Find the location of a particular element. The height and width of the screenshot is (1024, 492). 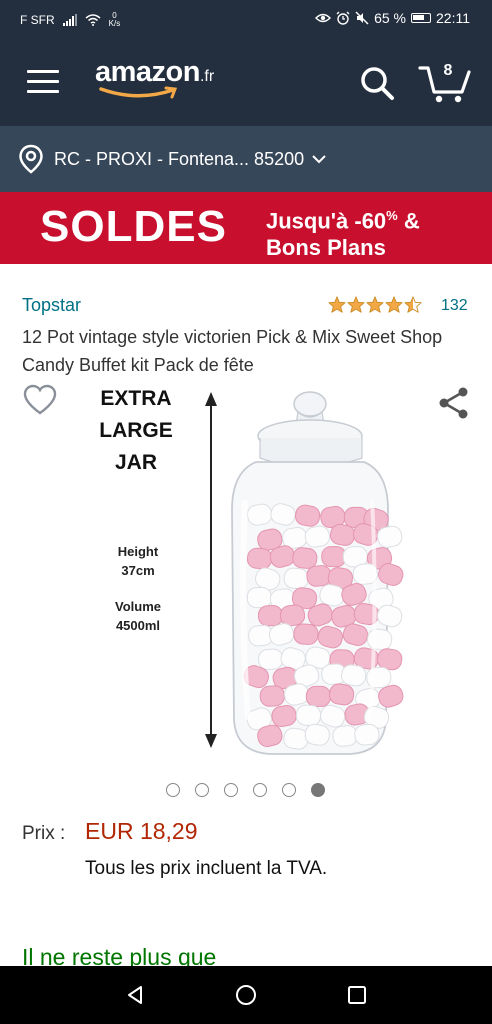

network-speed: 0 K/s is located at coordinates (115, 20).